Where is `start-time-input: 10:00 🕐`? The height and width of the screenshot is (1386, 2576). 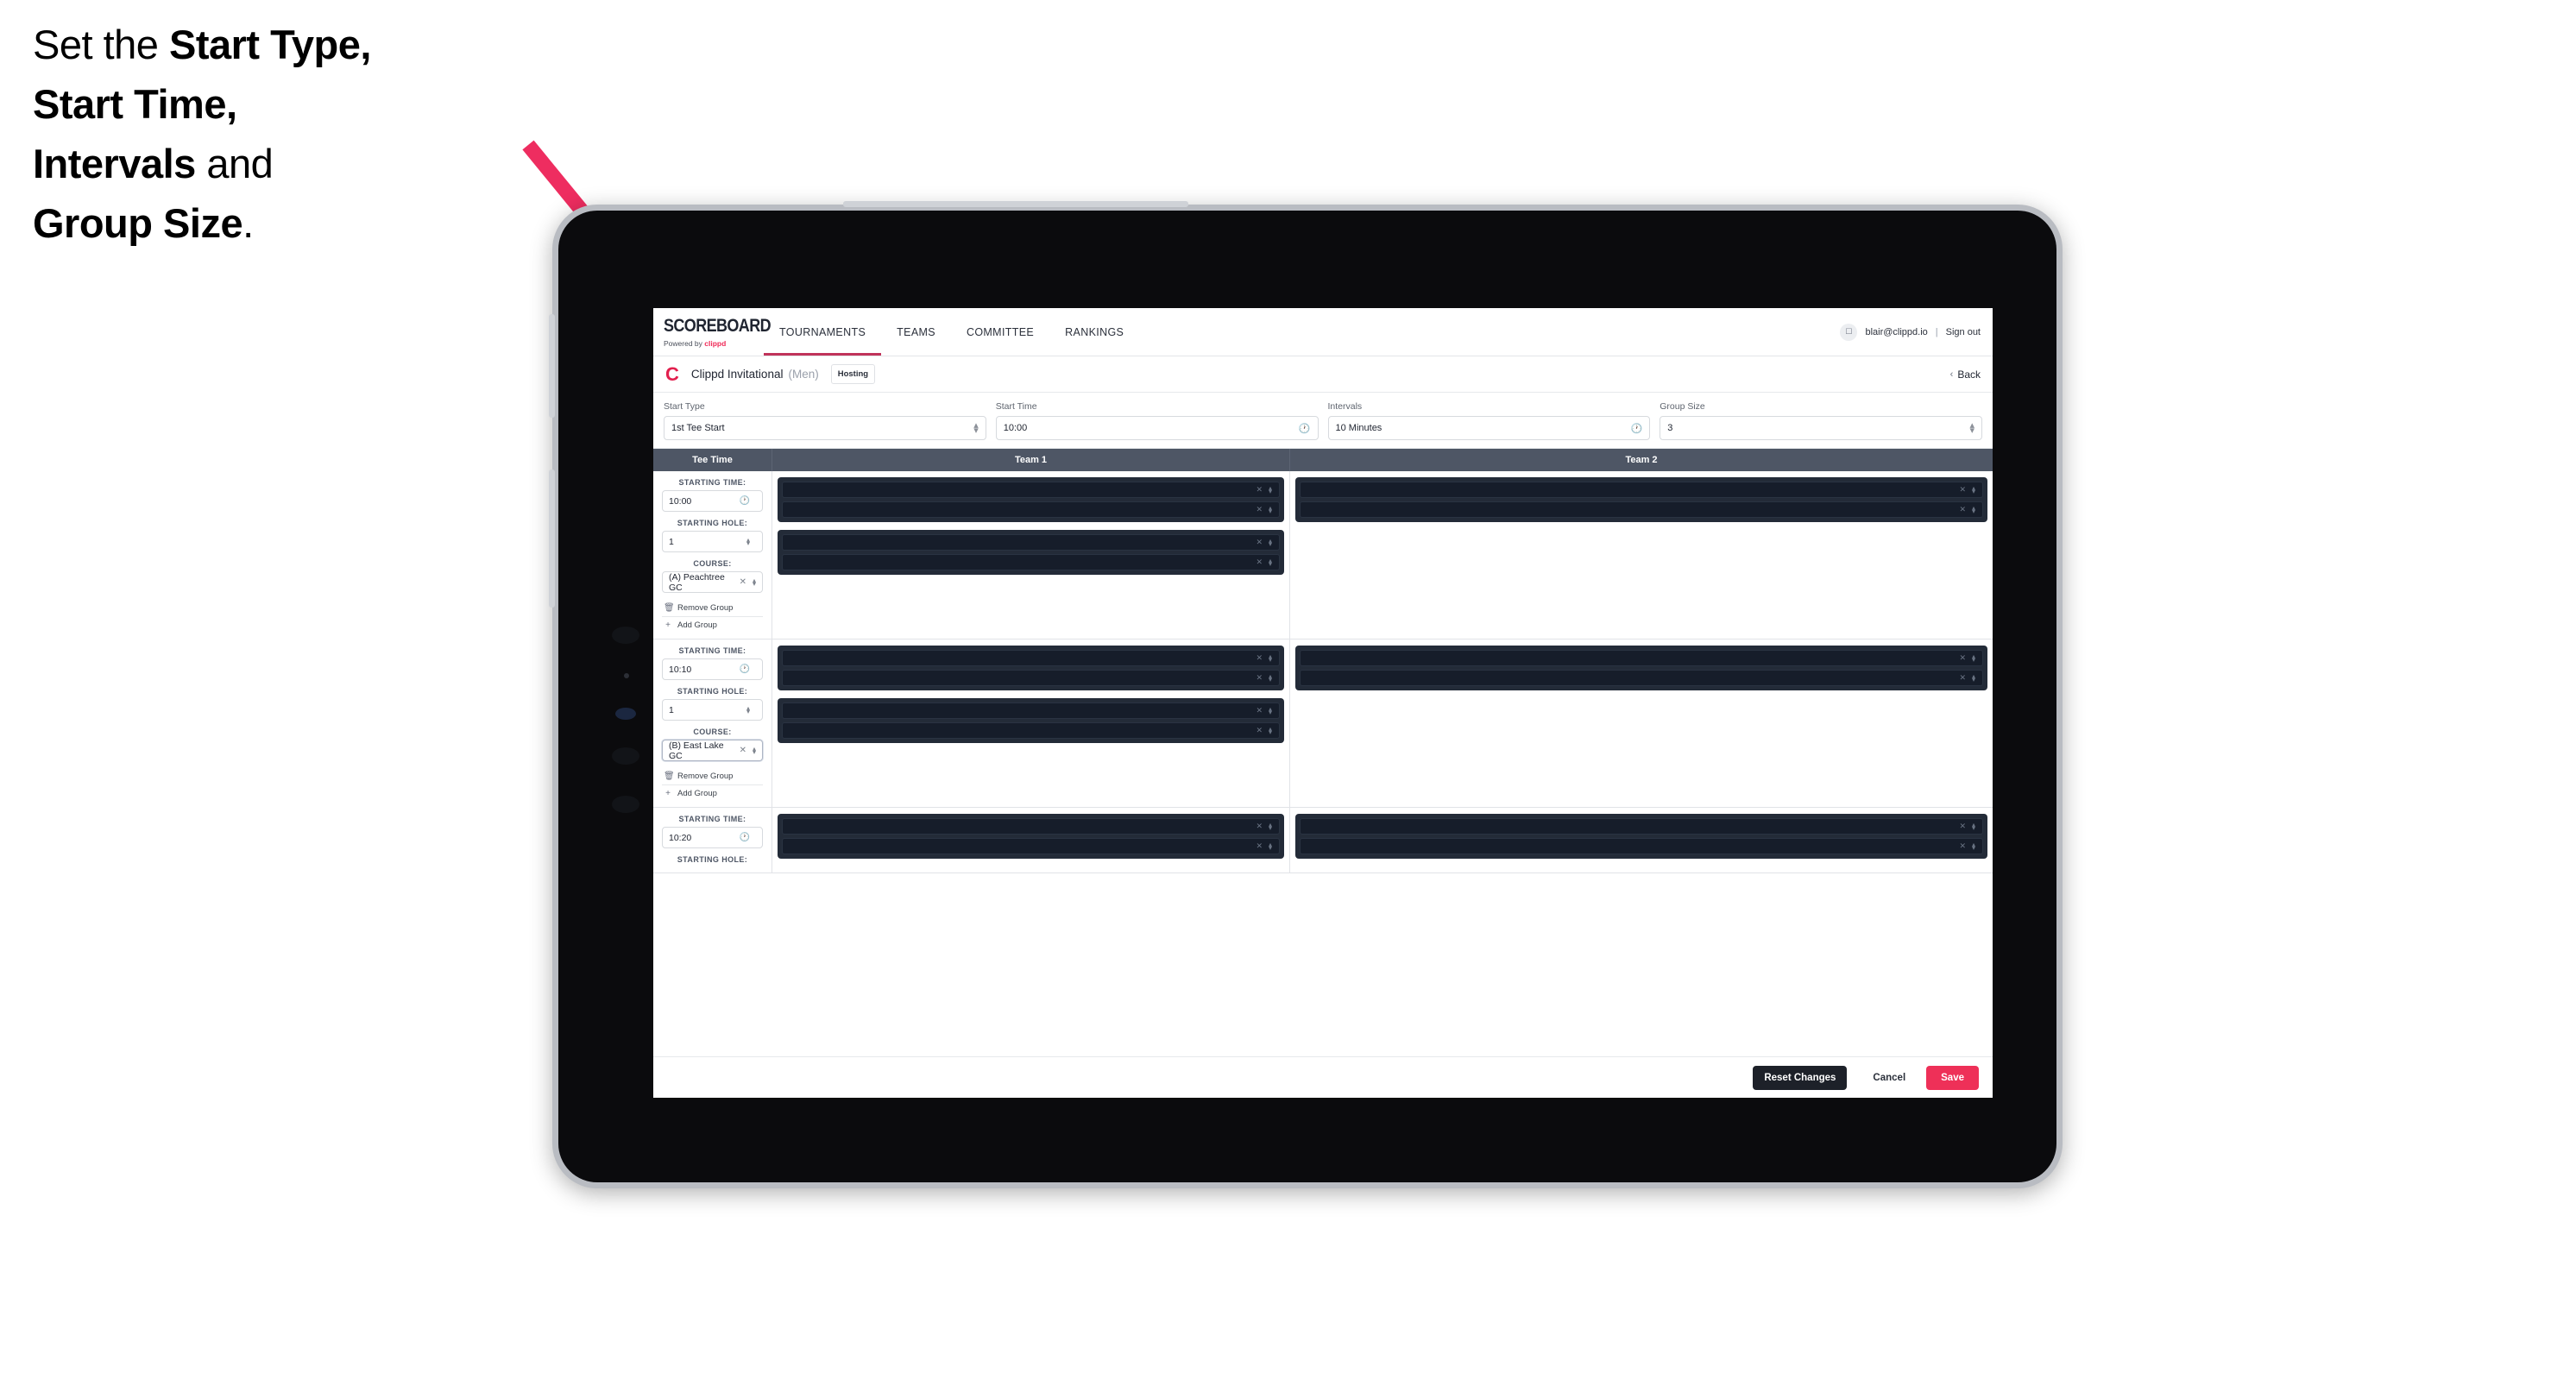 start-time-input: 10:00 🕐 is located at coordinates (1157, 428).